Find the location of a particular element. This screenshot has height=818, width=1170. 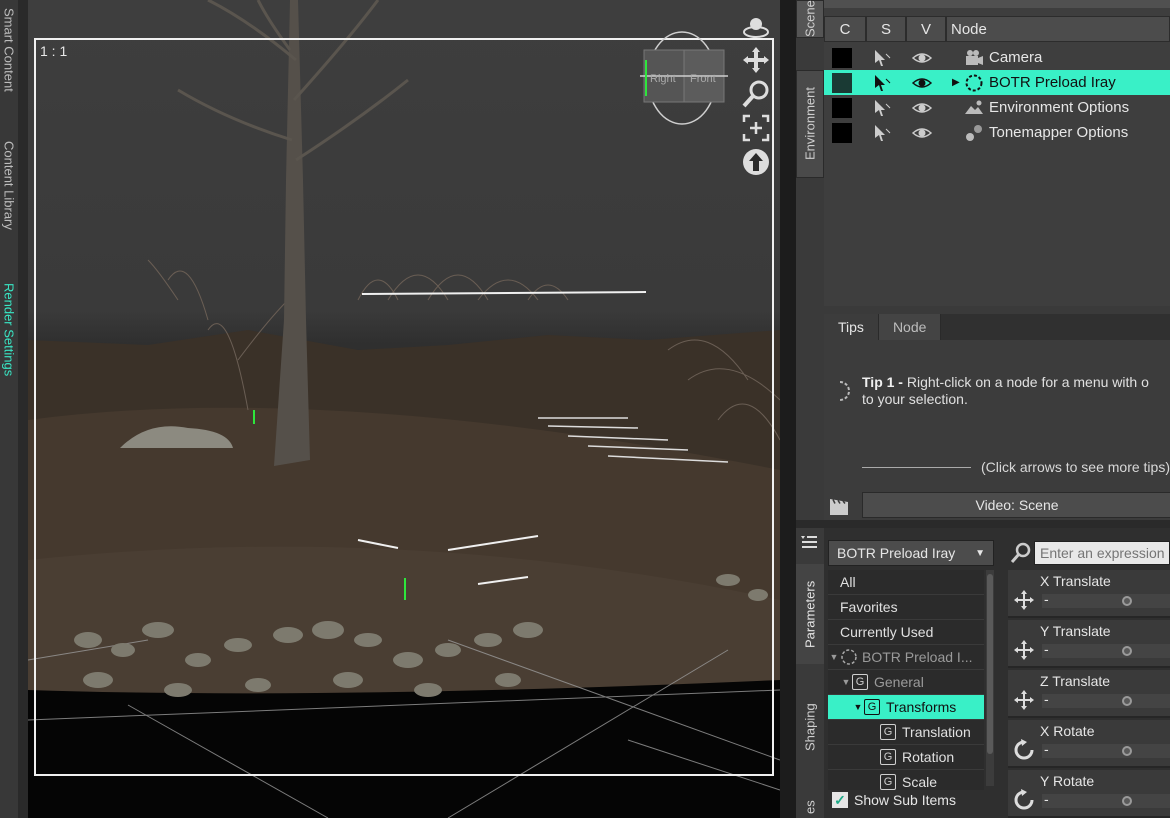

tree-item-all: All is located at coordinates (906, 582).